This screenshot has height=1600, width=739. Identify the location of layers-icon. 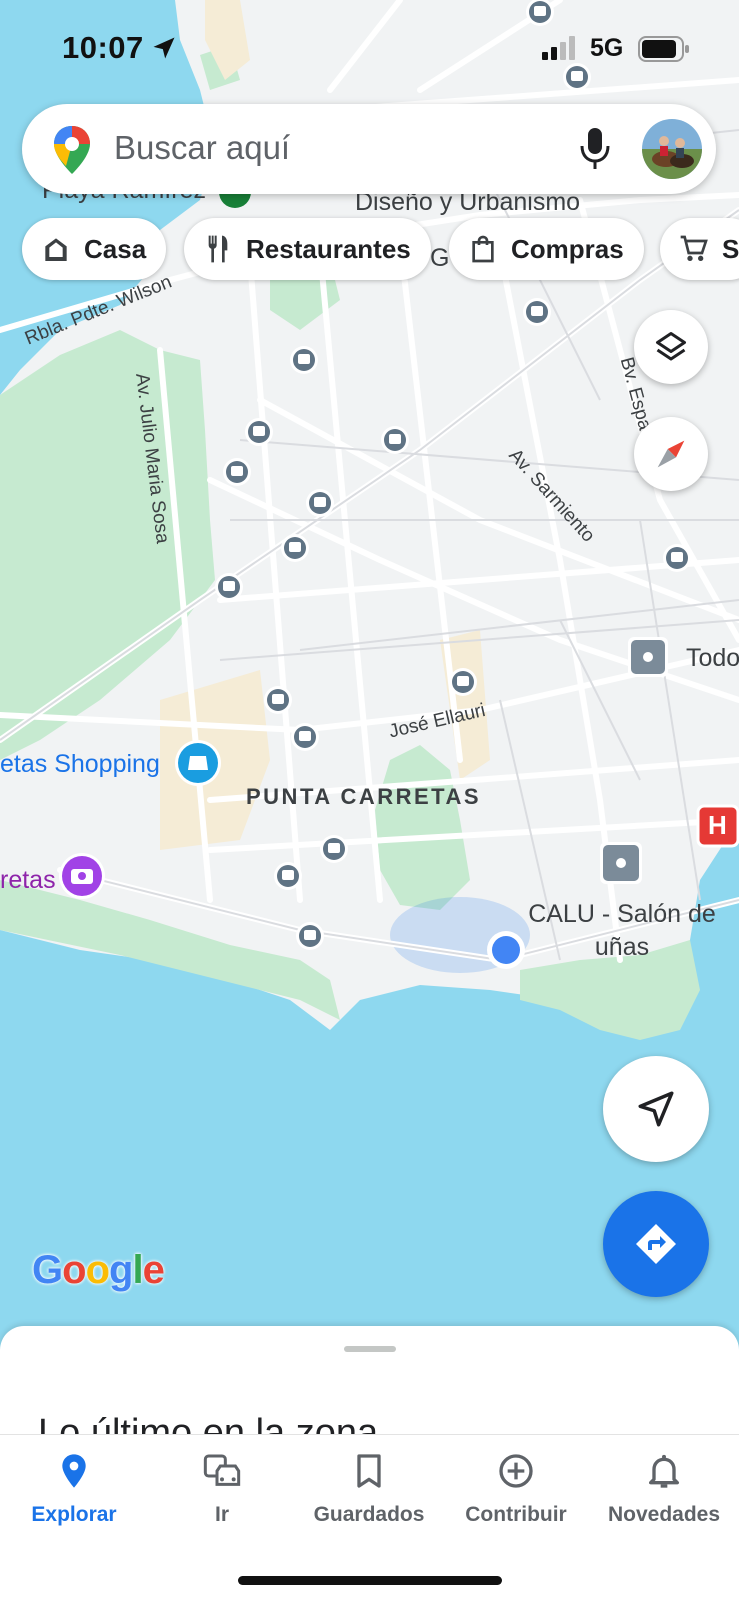
(671, 346).